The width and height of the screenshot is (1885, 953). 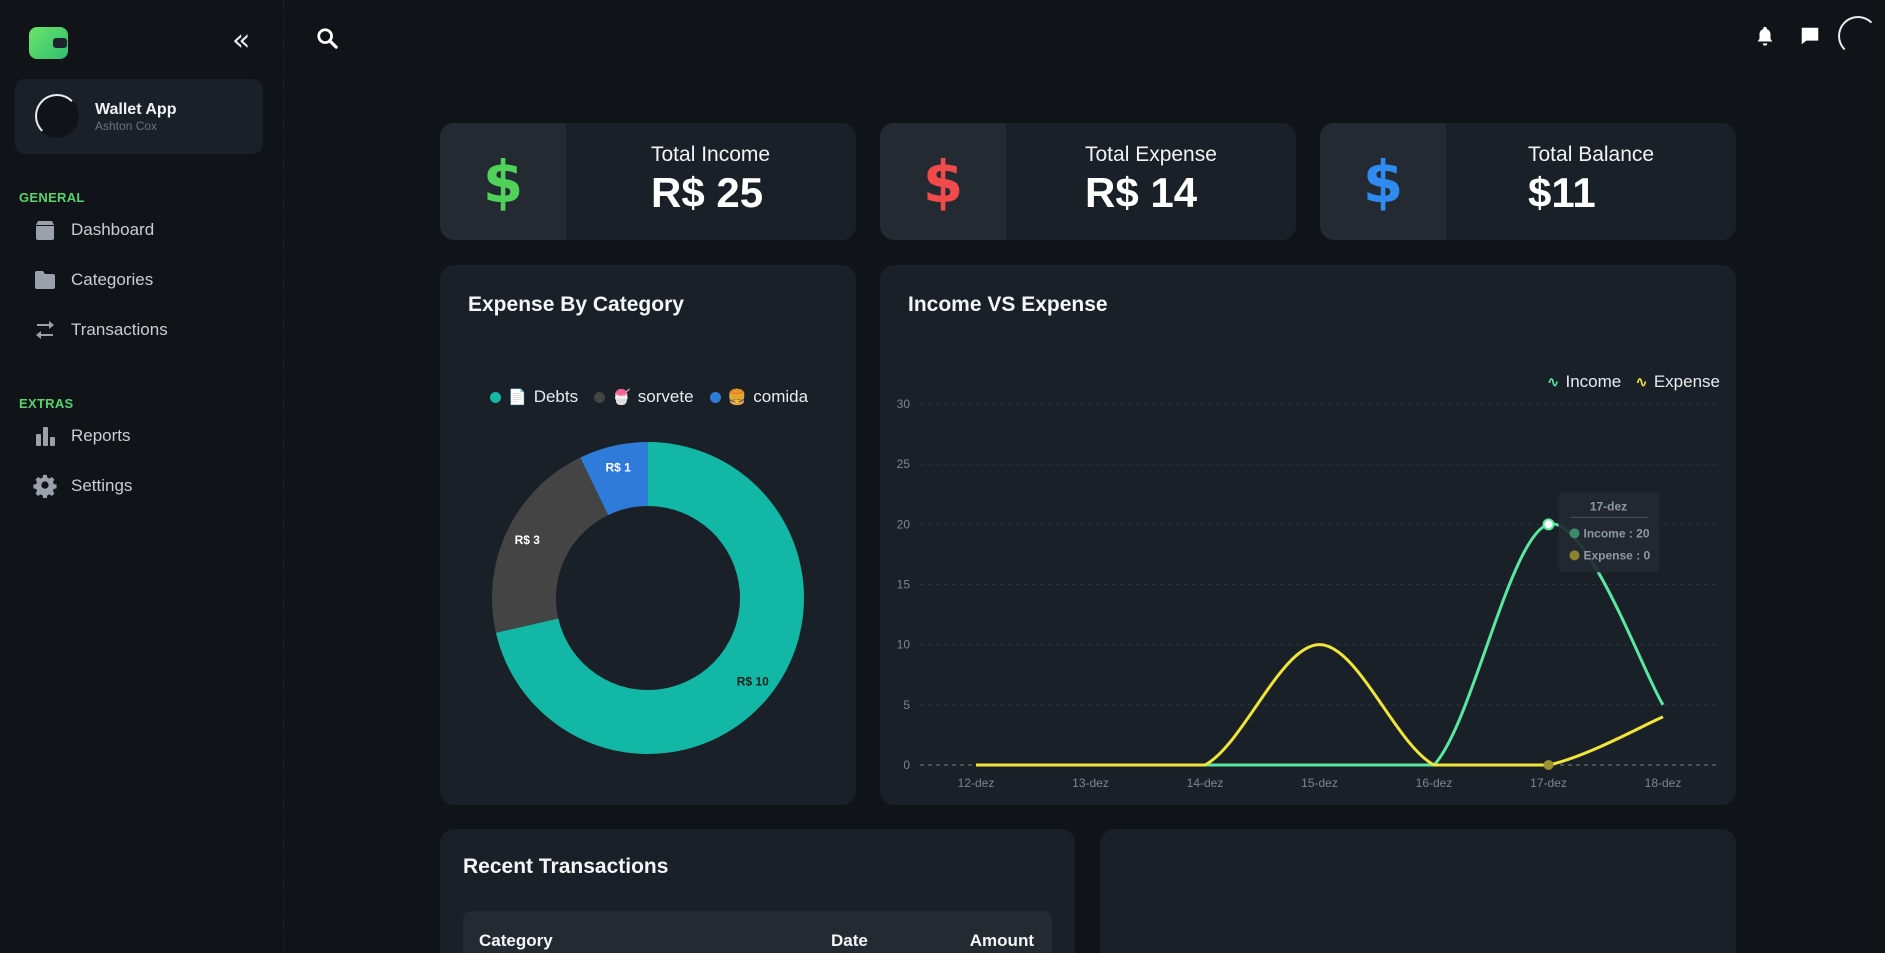 I want to click on y-tick-label: 25, so click(x=904, y=464).